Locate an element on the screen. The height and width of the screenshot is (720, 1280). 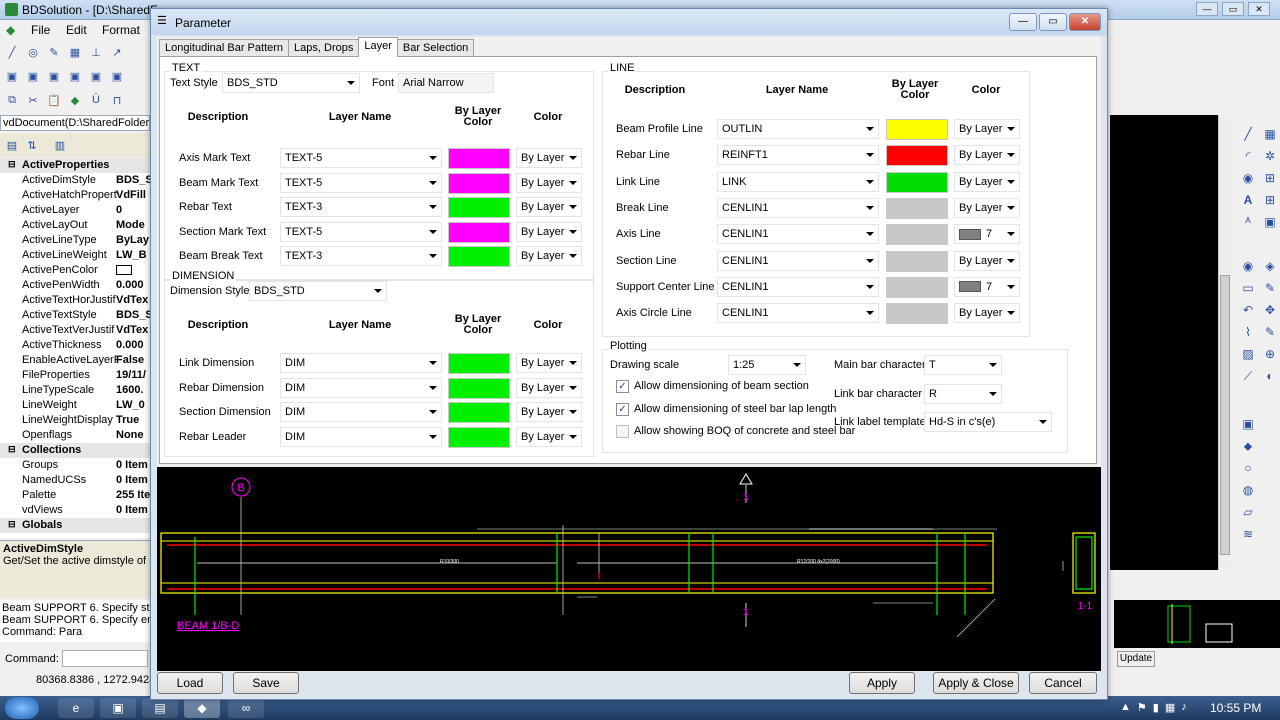
gear-icon: ✲ is located at coordinates (1270, 157).